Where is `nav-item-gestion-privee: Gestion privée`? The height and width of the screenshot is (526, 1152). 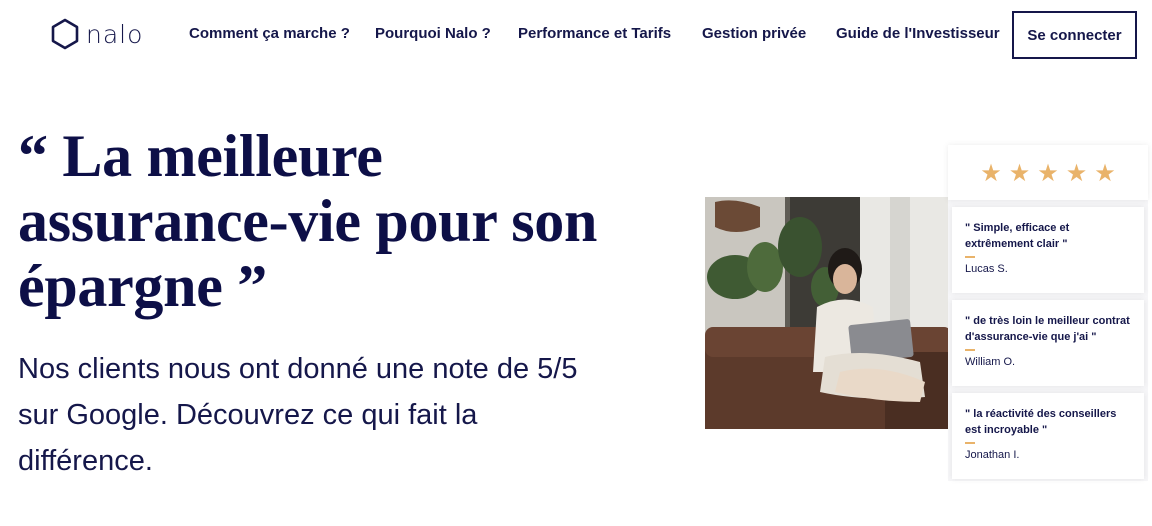
nav-item-gestion-privee: Gestion privée is located at coordinates (754, 33).